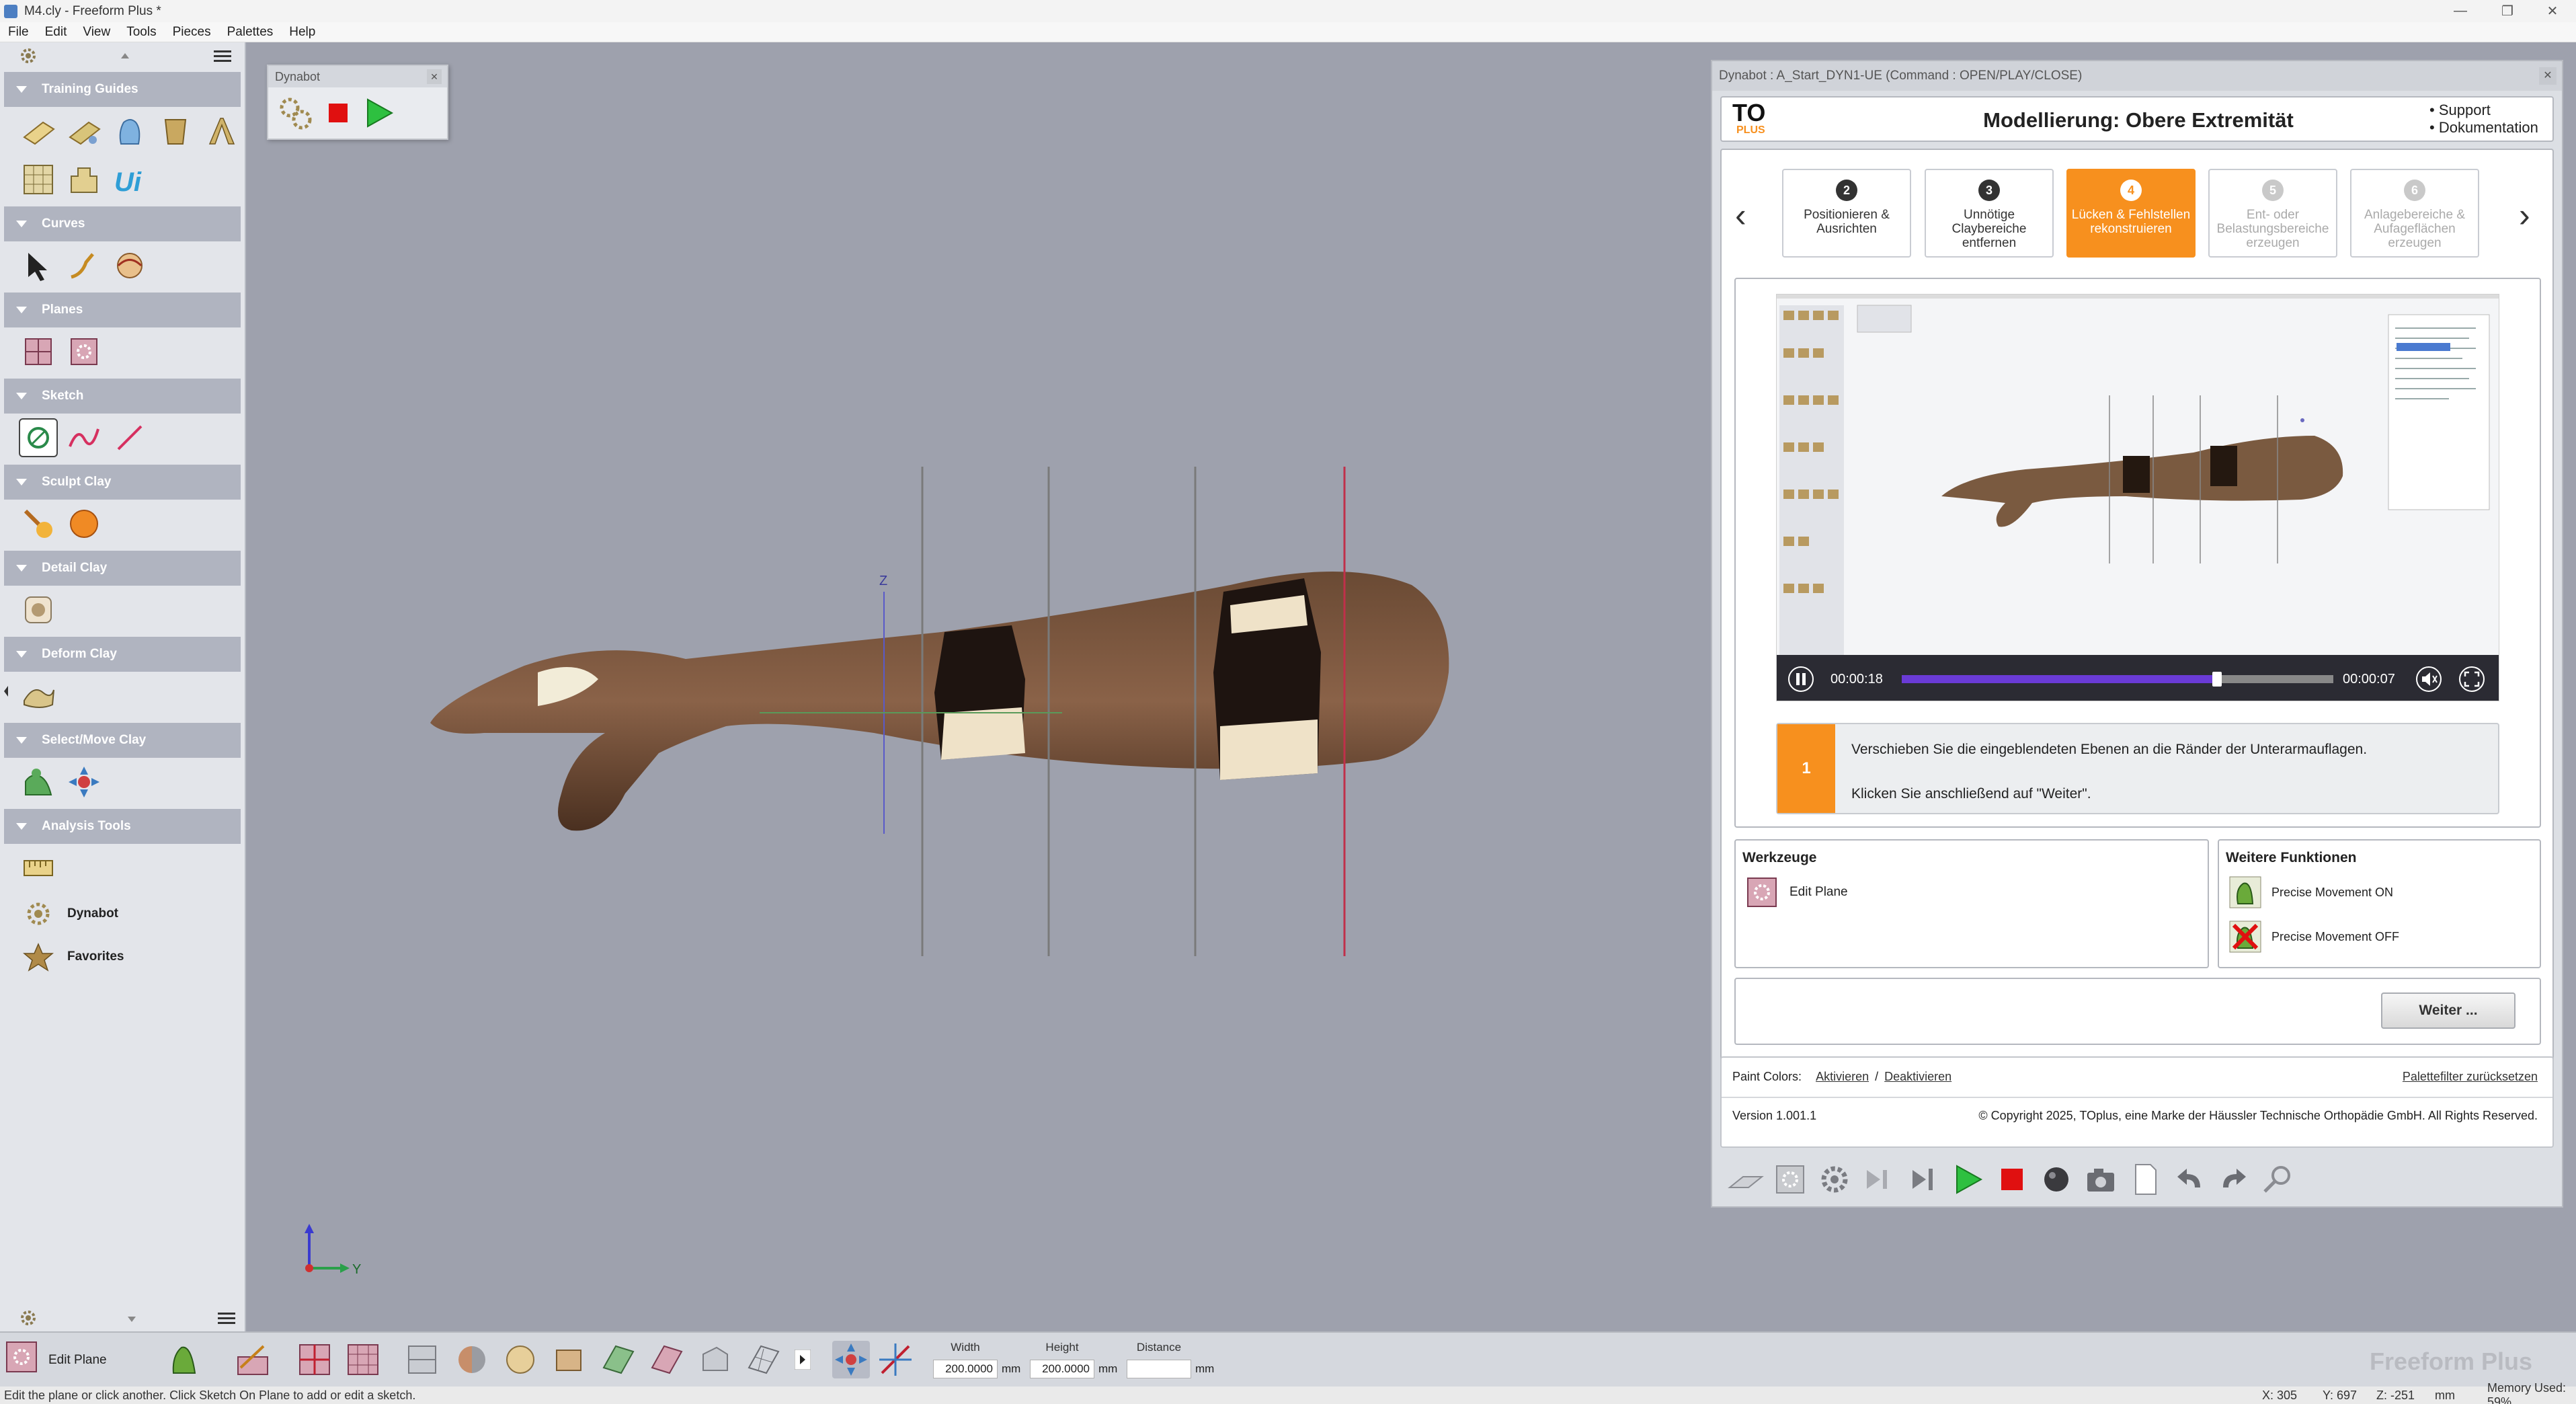 The width and height of the screenshot is (2576, 1404). Describe the element at coordinates (1923, 1179) in the screenshot. I see `skip-to-end-icon` at that location.